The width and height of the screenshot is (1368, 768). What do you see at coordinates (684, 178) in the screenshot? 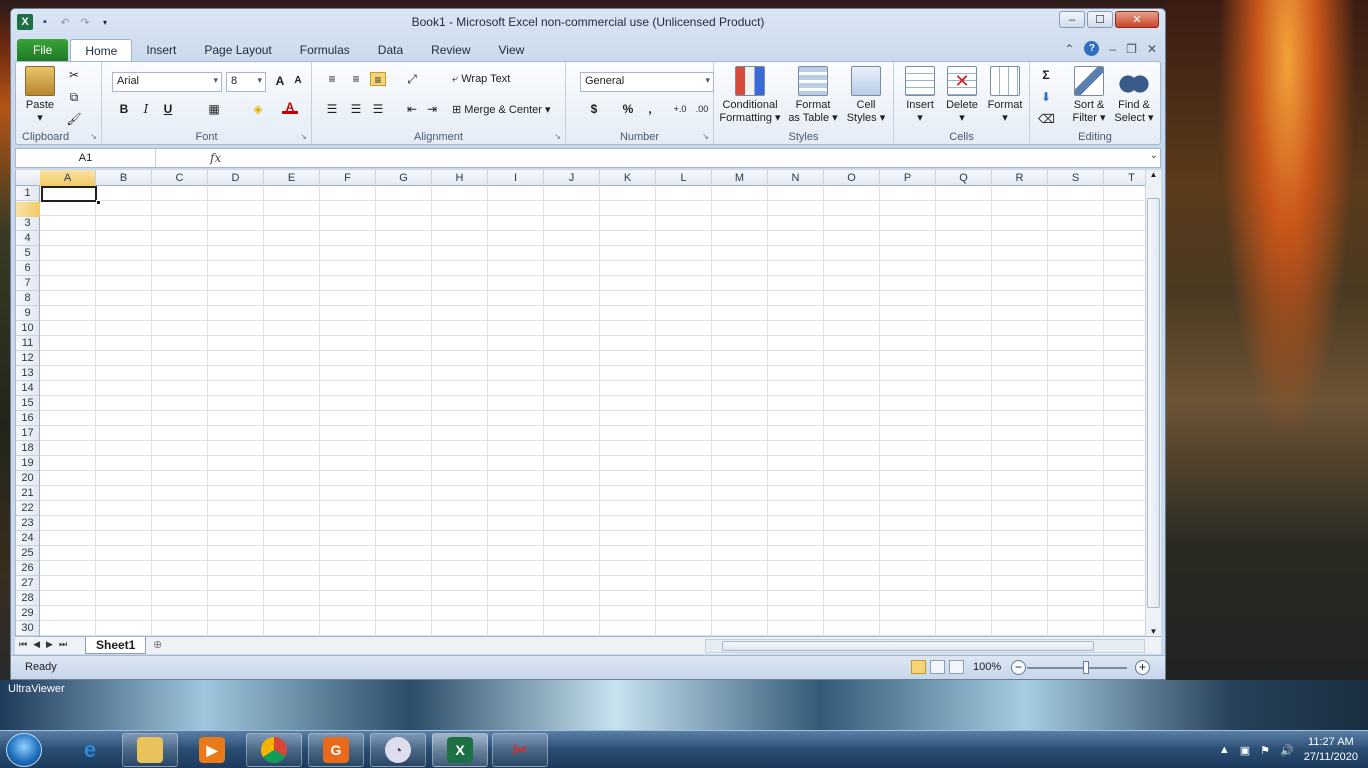
I see `column-header-l: L` at bounding box center [684, 178].